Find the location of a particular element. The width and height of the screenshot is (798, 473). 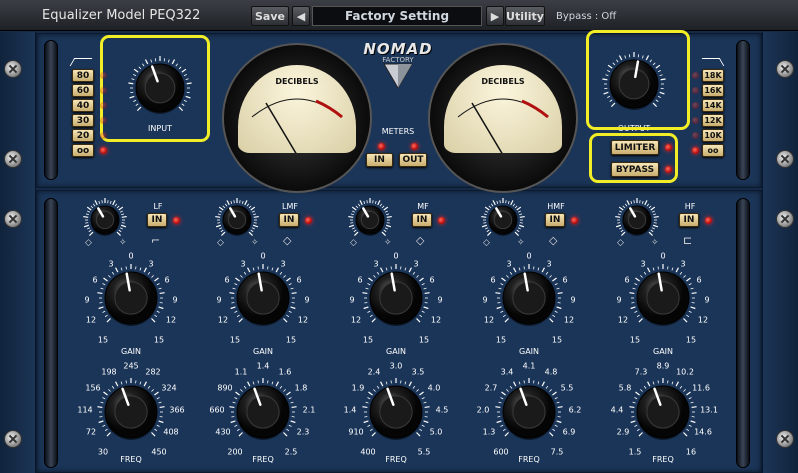

freq-scale-tick: 4.5 is located at coordinates (442, 410).